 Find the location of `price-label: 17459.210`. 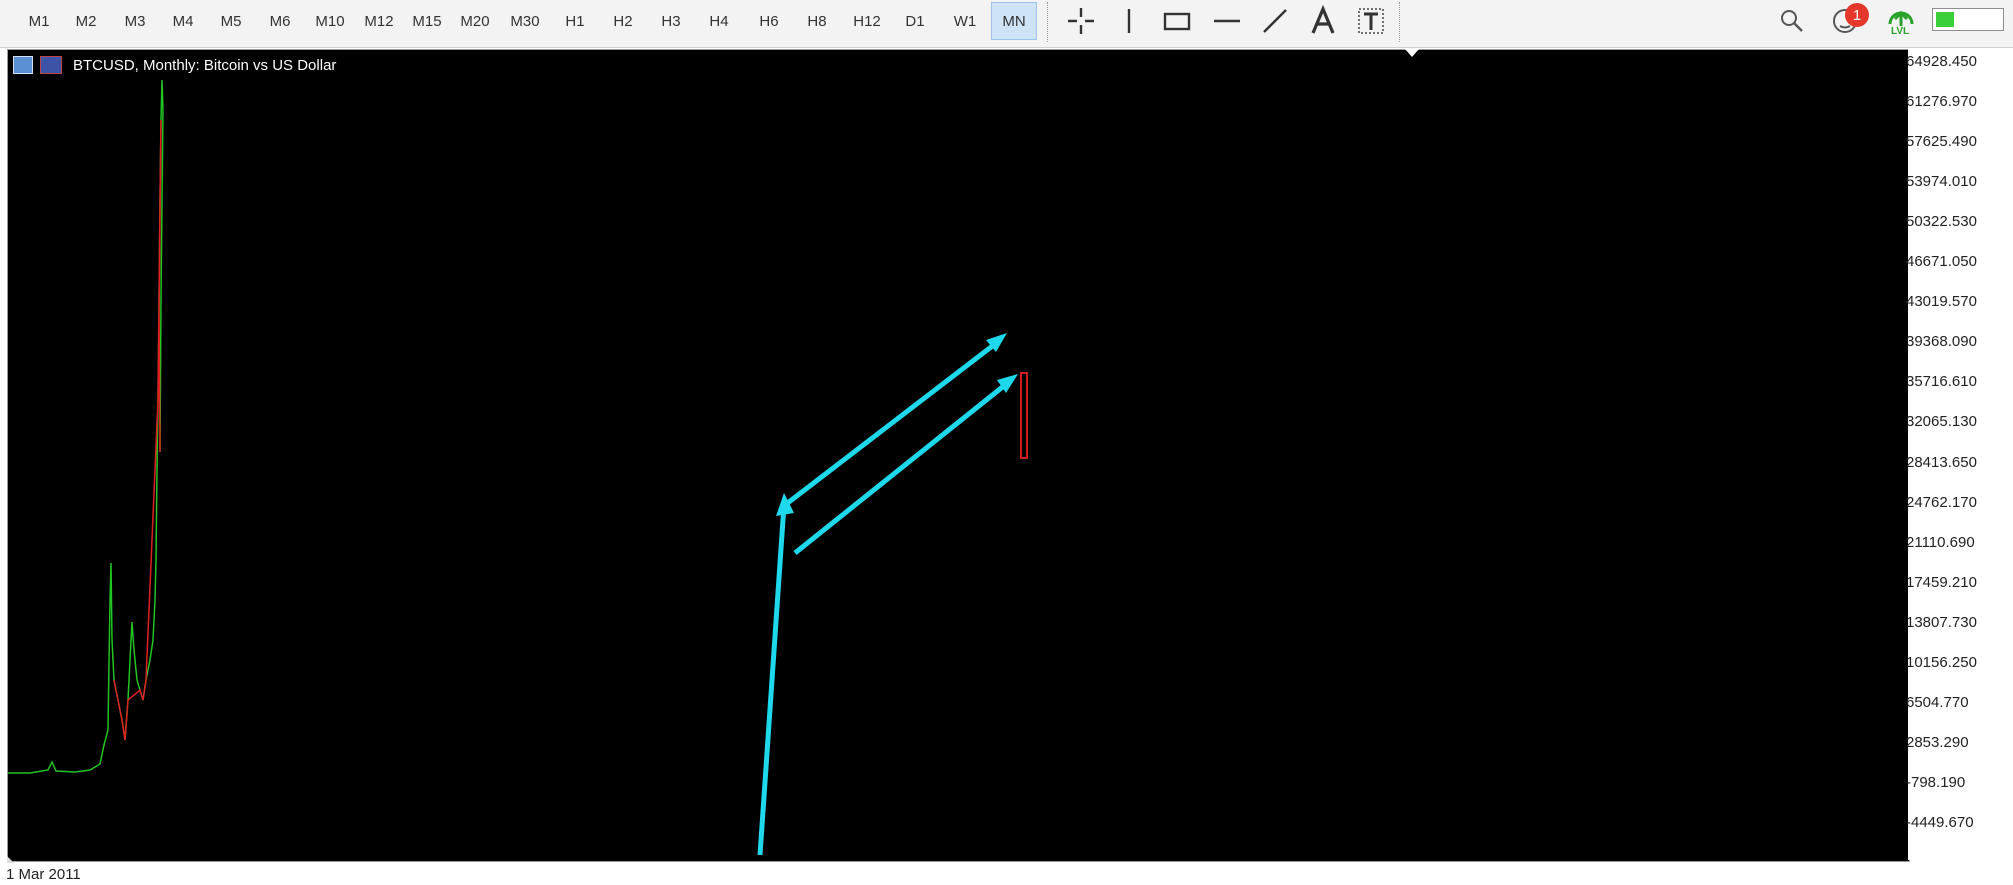

price-label: 17459.210 is located at coordinates (1941, 582).